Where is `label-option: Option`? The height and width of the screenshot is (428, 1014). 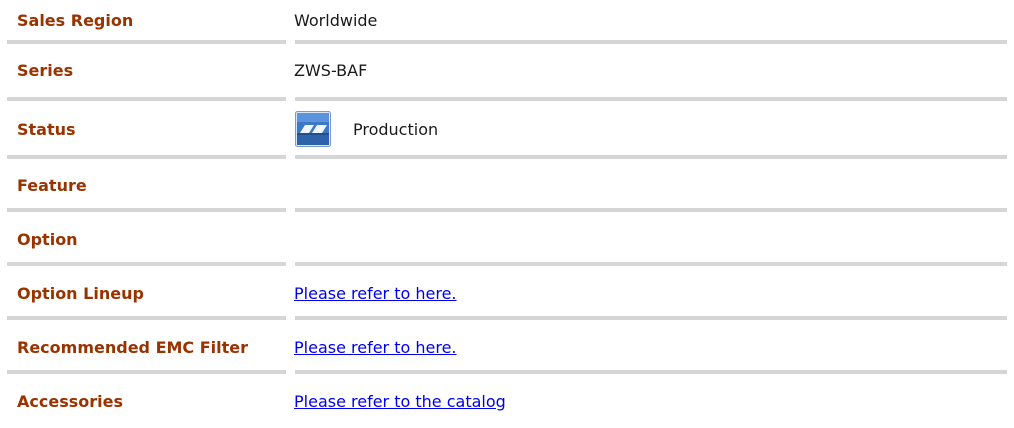 label-option: Option is located at coordinates (47, 239).